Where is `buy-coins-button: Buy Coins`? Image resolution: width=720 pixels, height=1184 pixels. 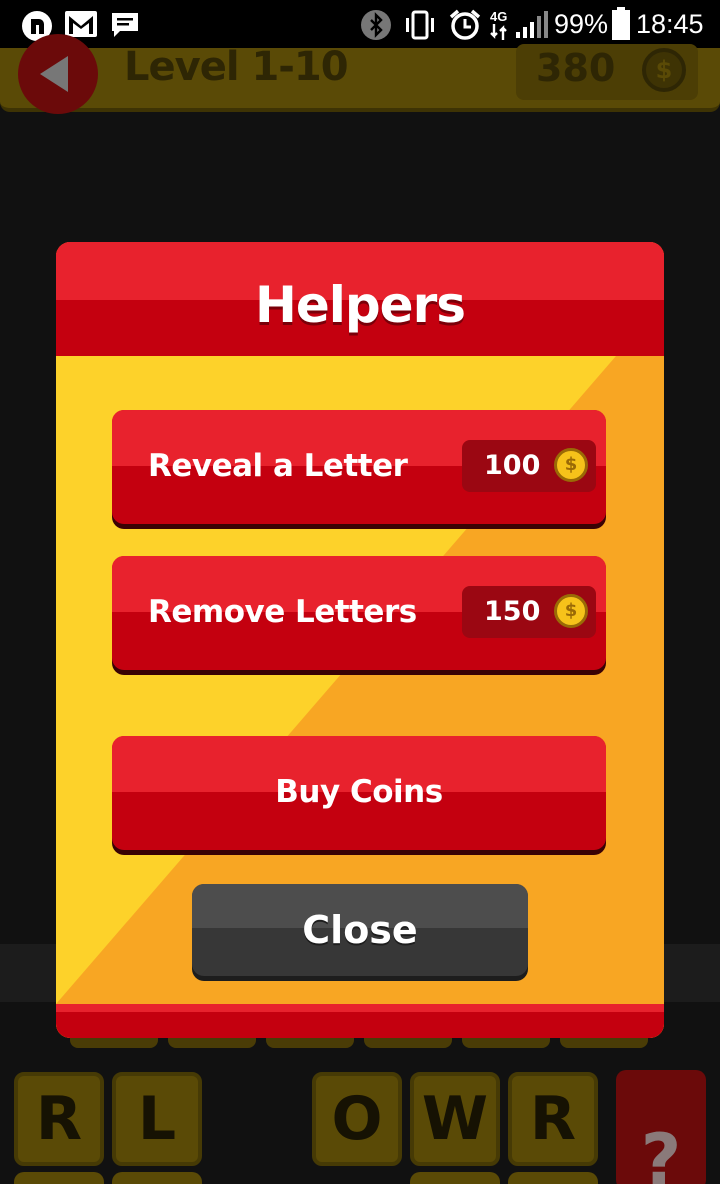
buy-coins-button: Buy Coins is located at coordinates (359, 793).